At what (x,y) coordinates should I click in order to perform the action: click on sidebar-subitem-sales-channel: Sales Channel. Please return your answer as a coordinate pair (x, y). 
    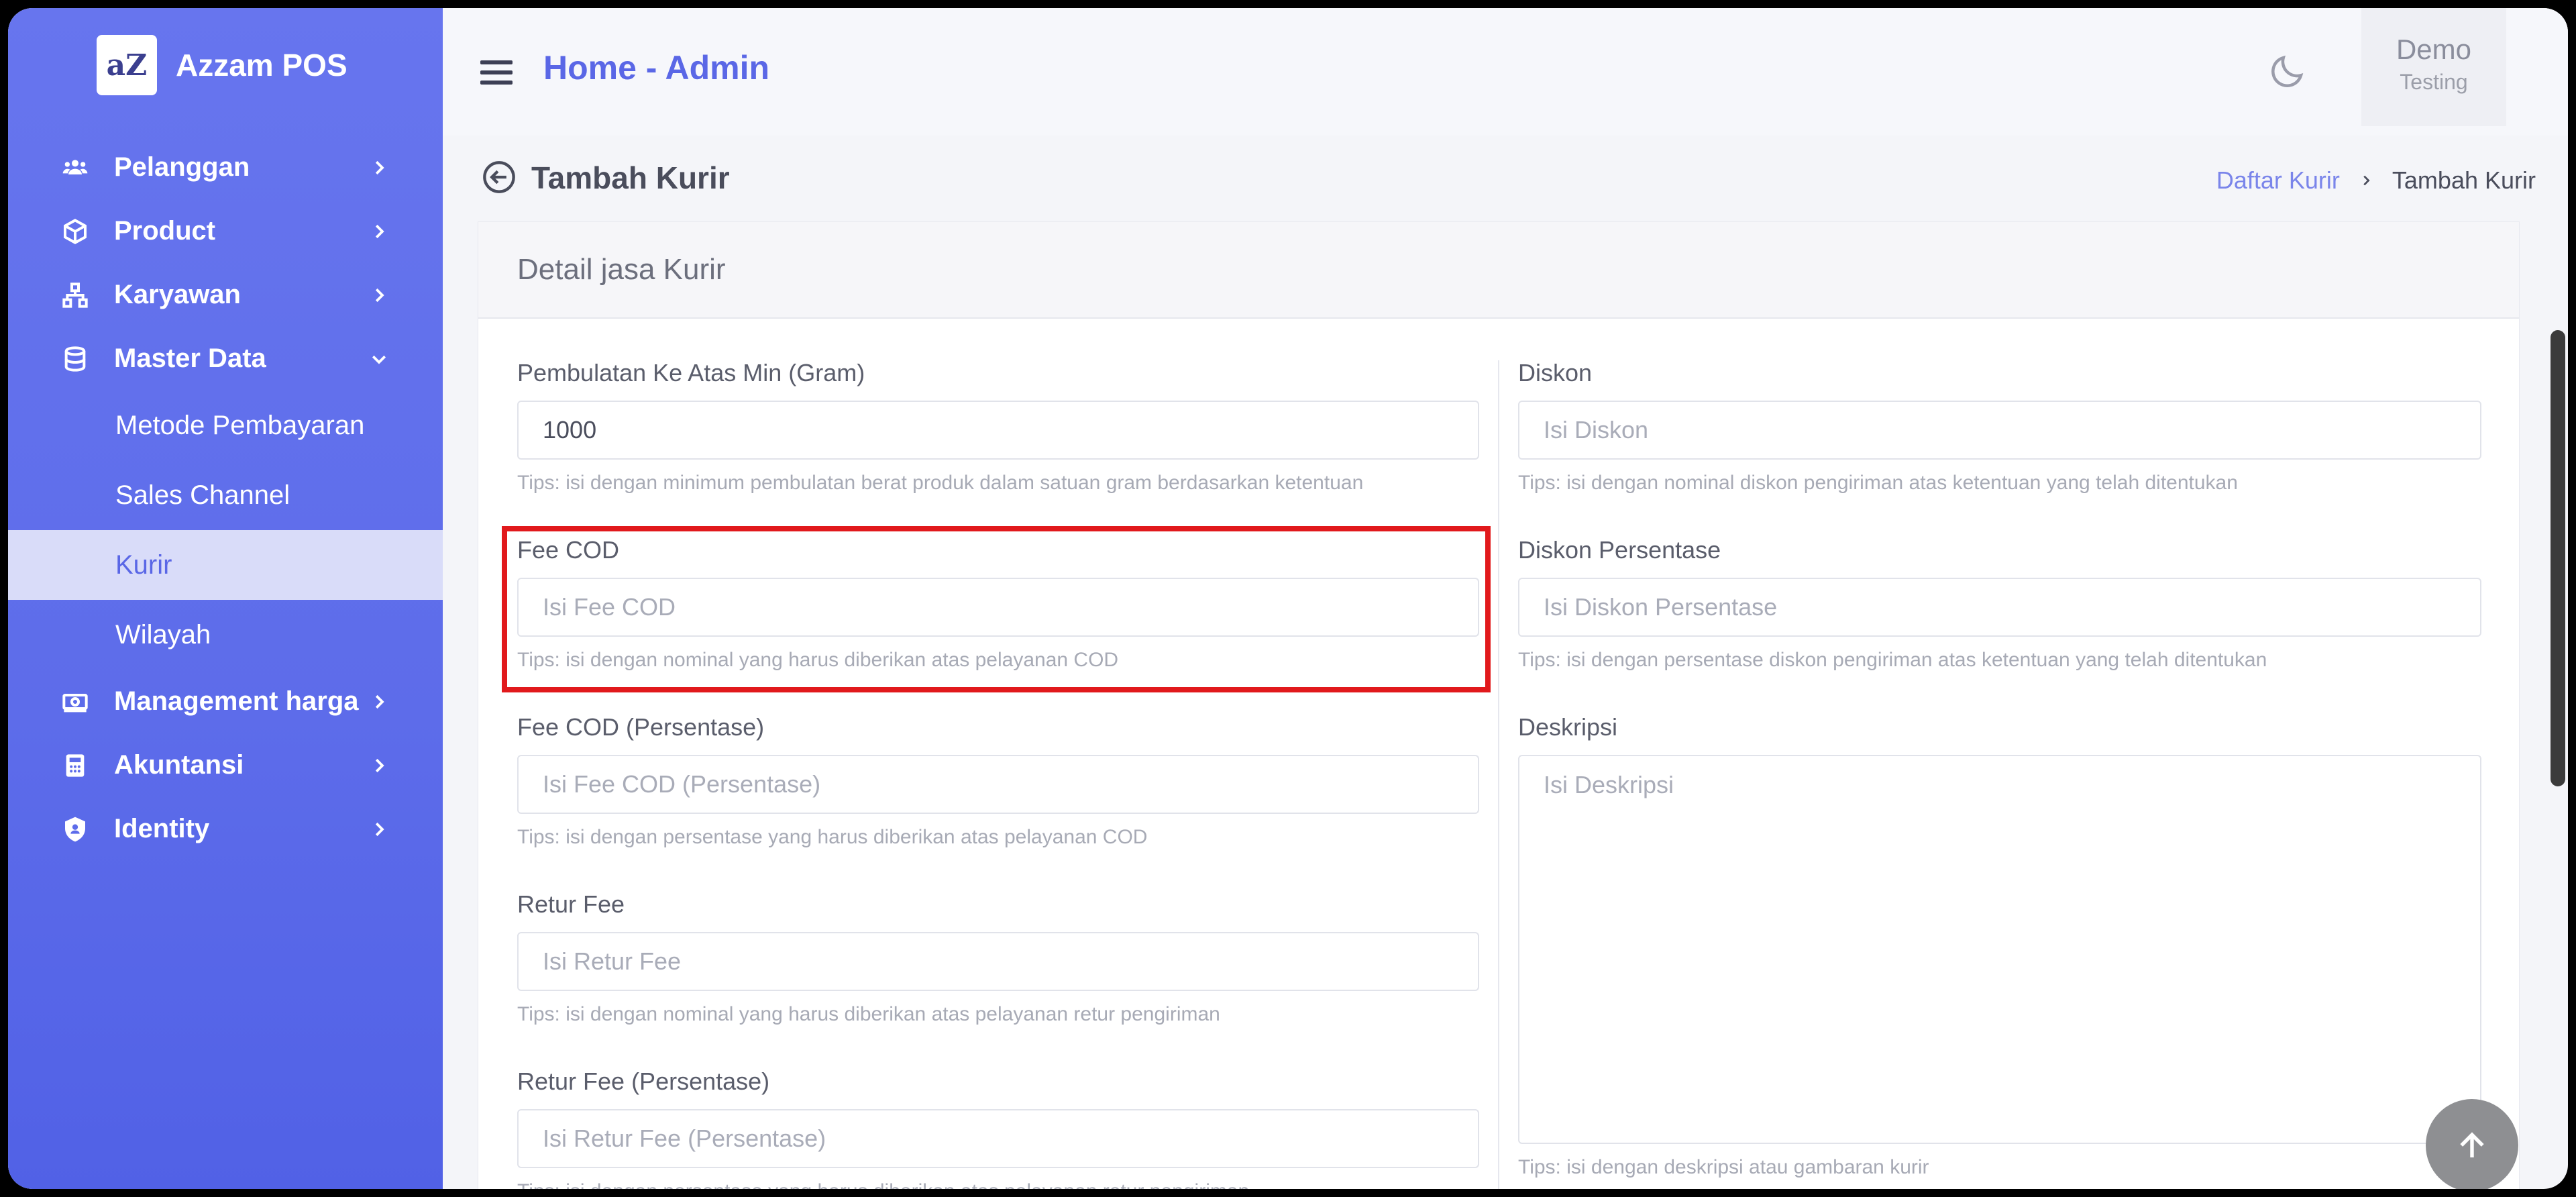
    Looking at the image, I should click on (225, 495).